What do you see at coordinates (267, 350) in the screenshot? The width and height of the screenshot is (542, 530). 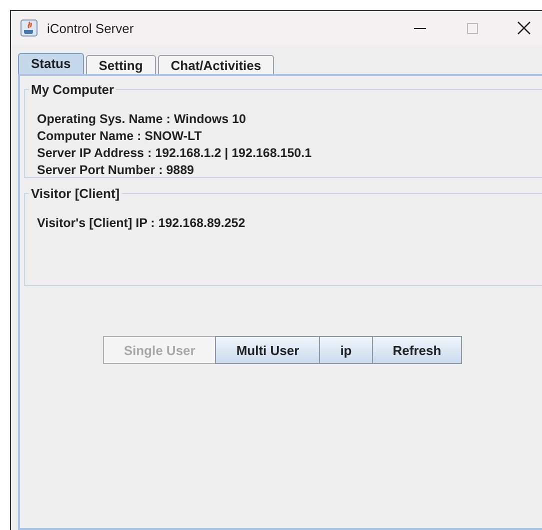 I see `mode-button: Multi User` at bounding box center [267, 350].